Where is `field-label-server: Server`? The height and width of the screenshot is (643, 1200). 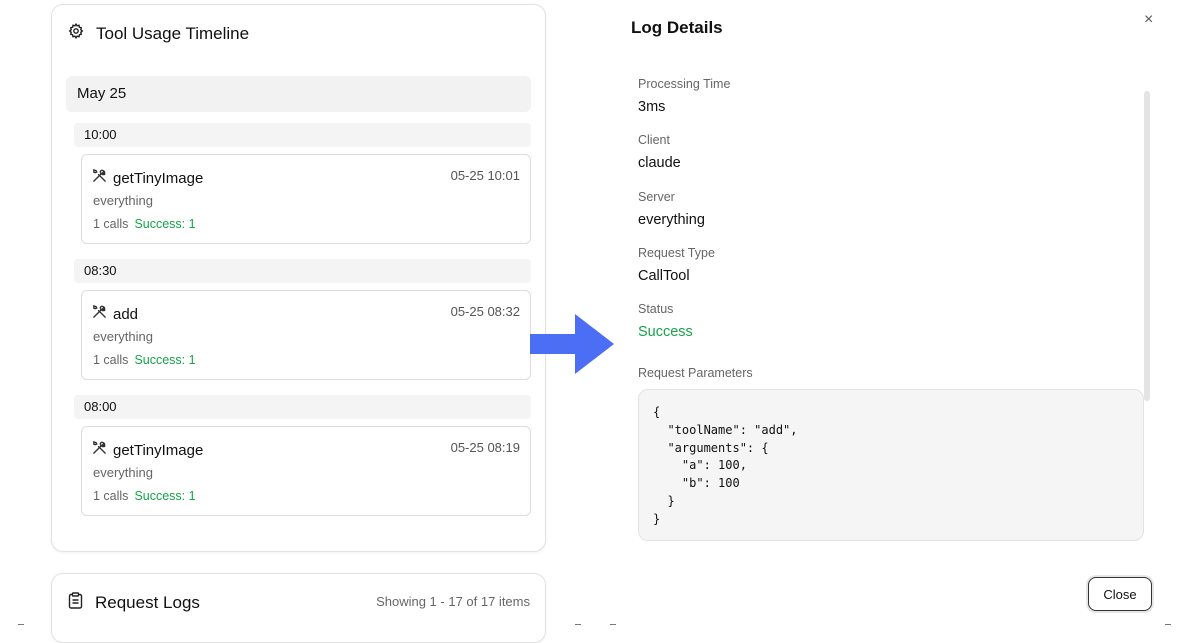
field-label-server: Server is located at coordinates (656, 197).